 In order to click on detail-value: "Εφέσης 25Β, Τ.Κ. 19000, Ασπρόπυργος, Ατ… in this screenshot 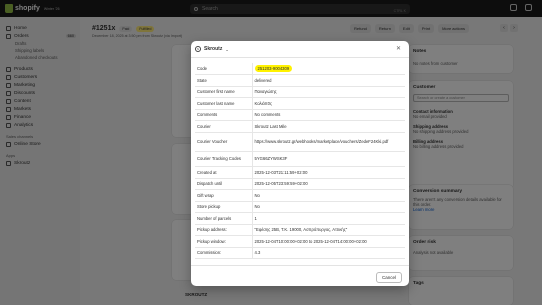, I will do `click(328, 230)`.